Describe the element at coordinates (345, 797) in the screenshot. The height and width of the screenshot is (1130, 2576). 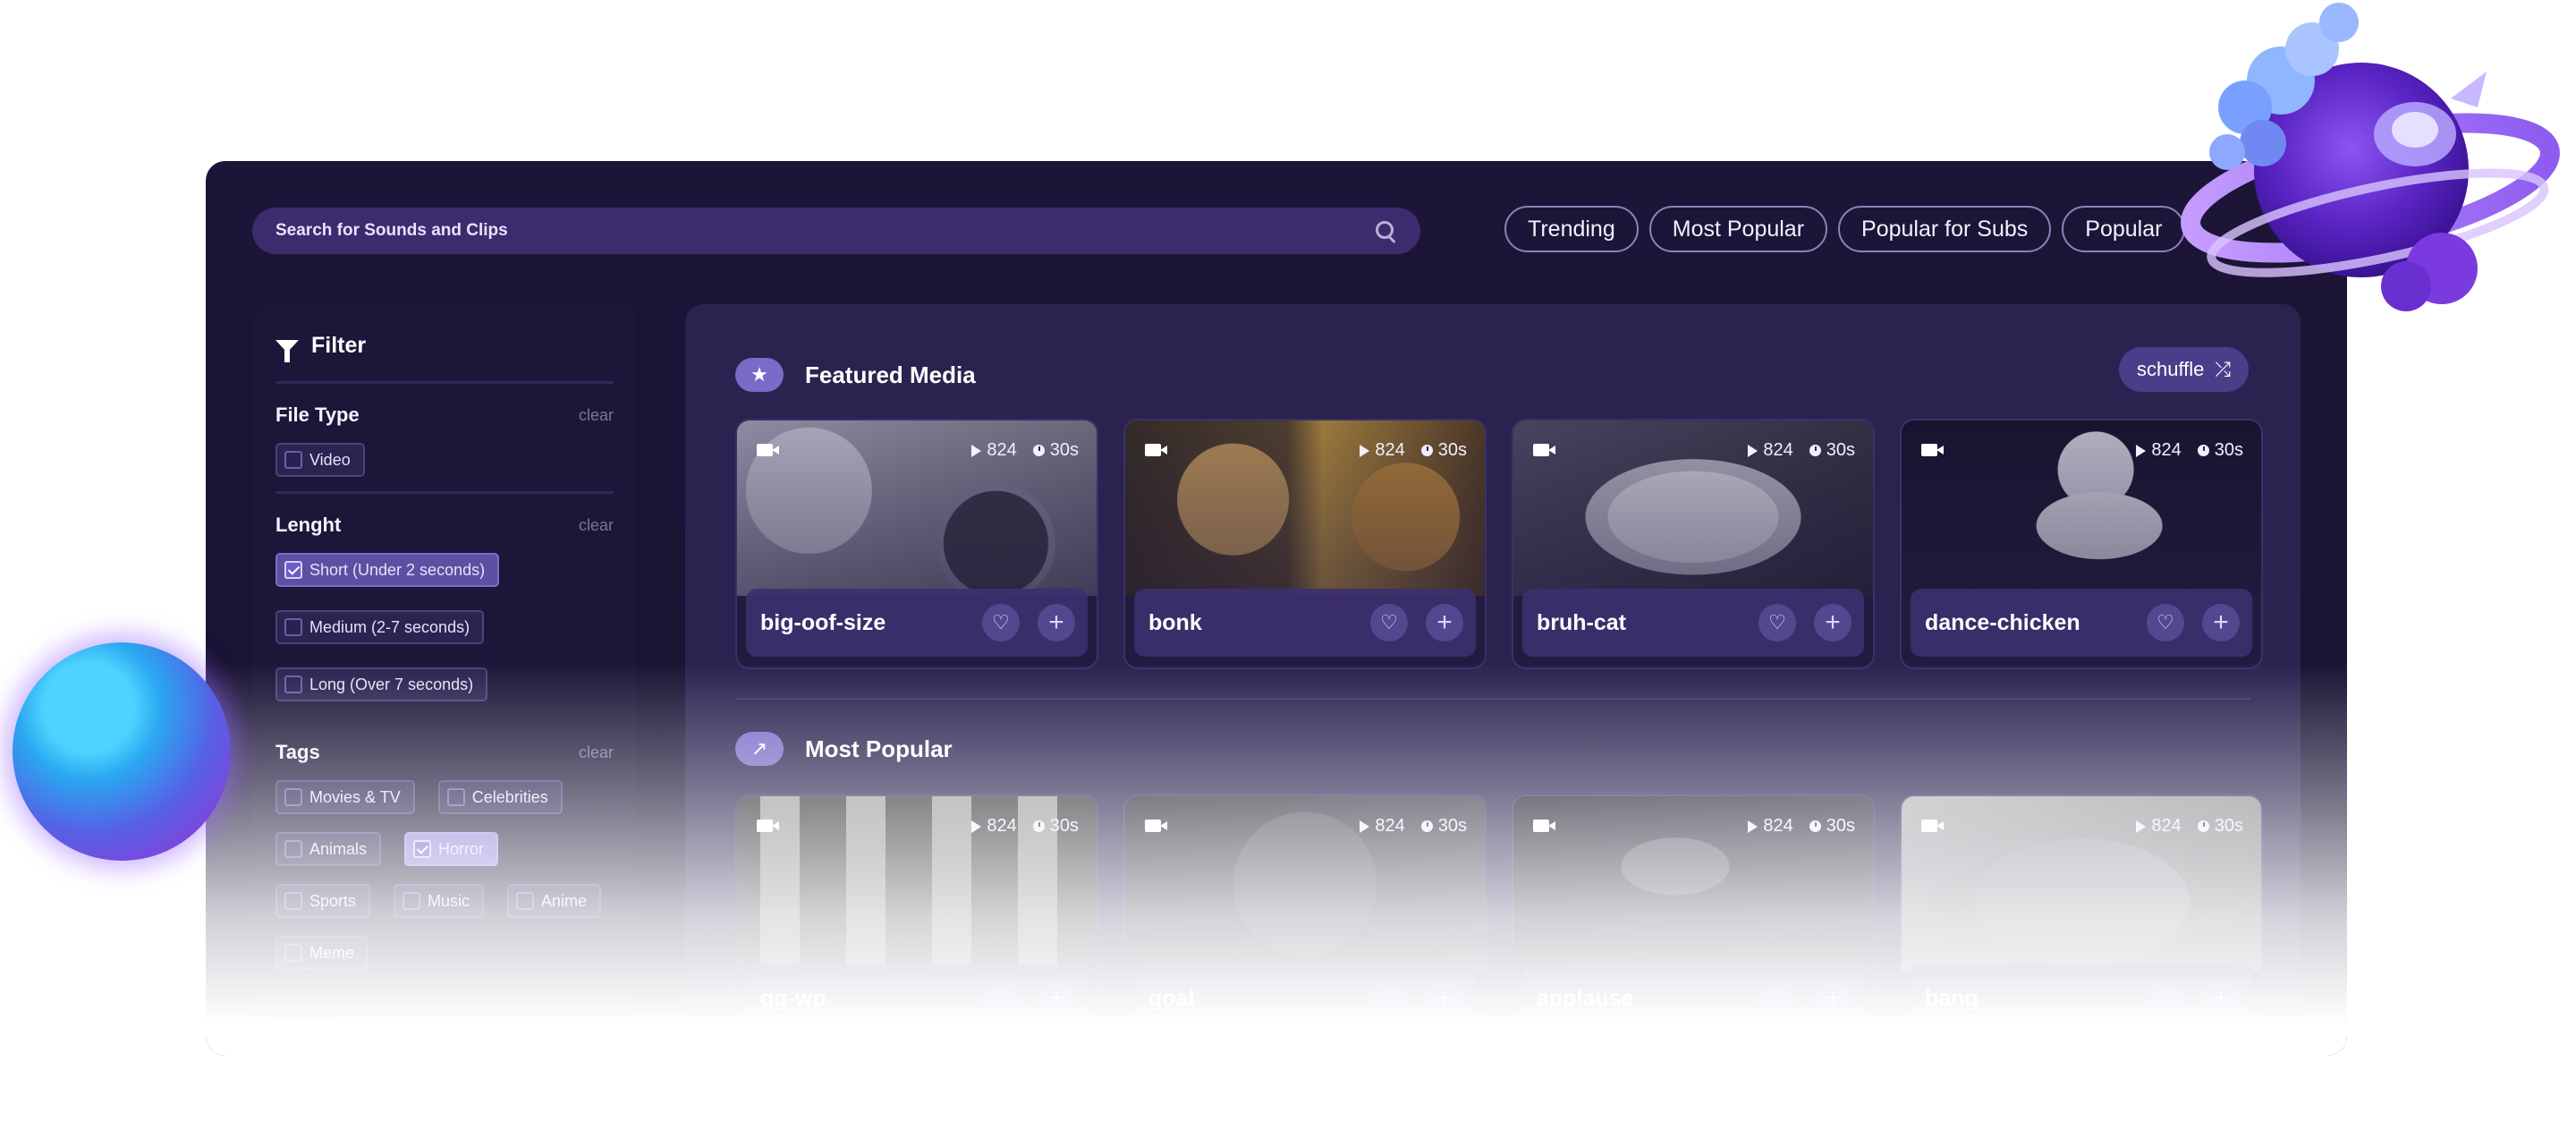
I see `tag-movies-tv: Movies & TV` at that location.